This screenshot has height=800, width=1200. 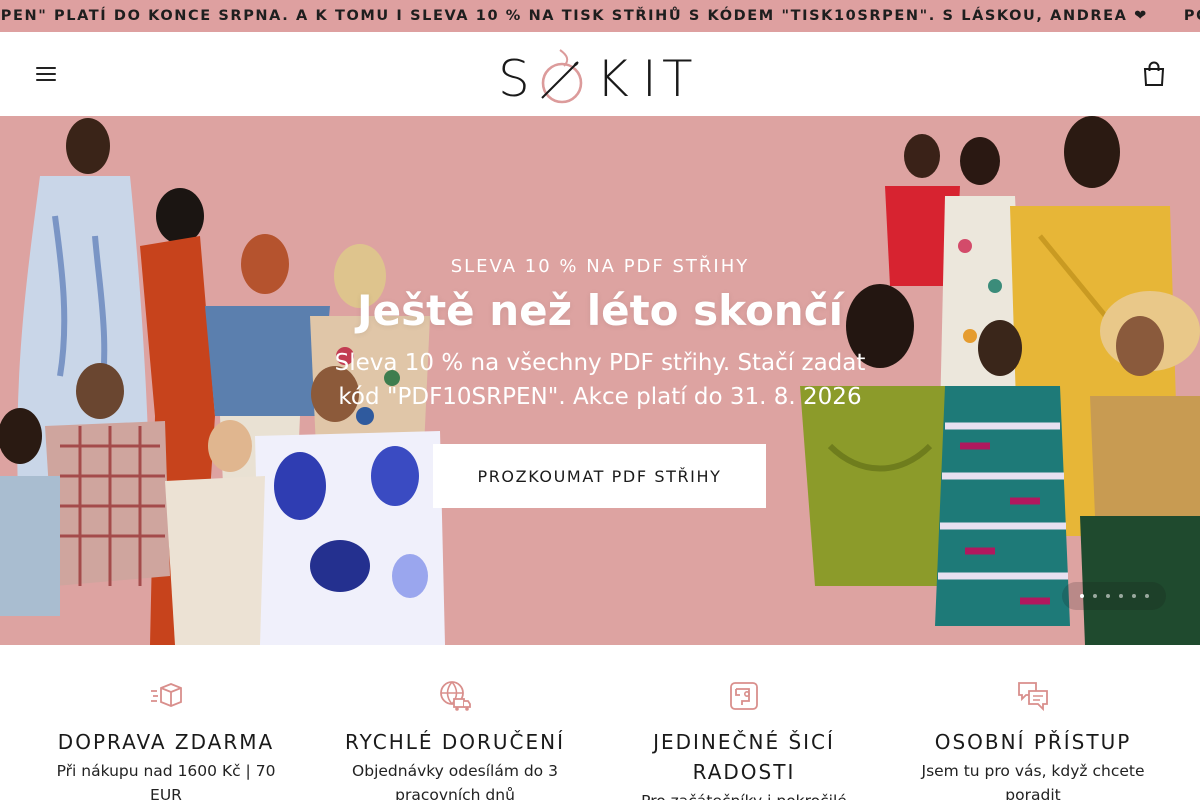 What do you see at coordinates (1114, 596) in the screenshot?
I see `slider-pagination` at bounding box center [1114, 596].